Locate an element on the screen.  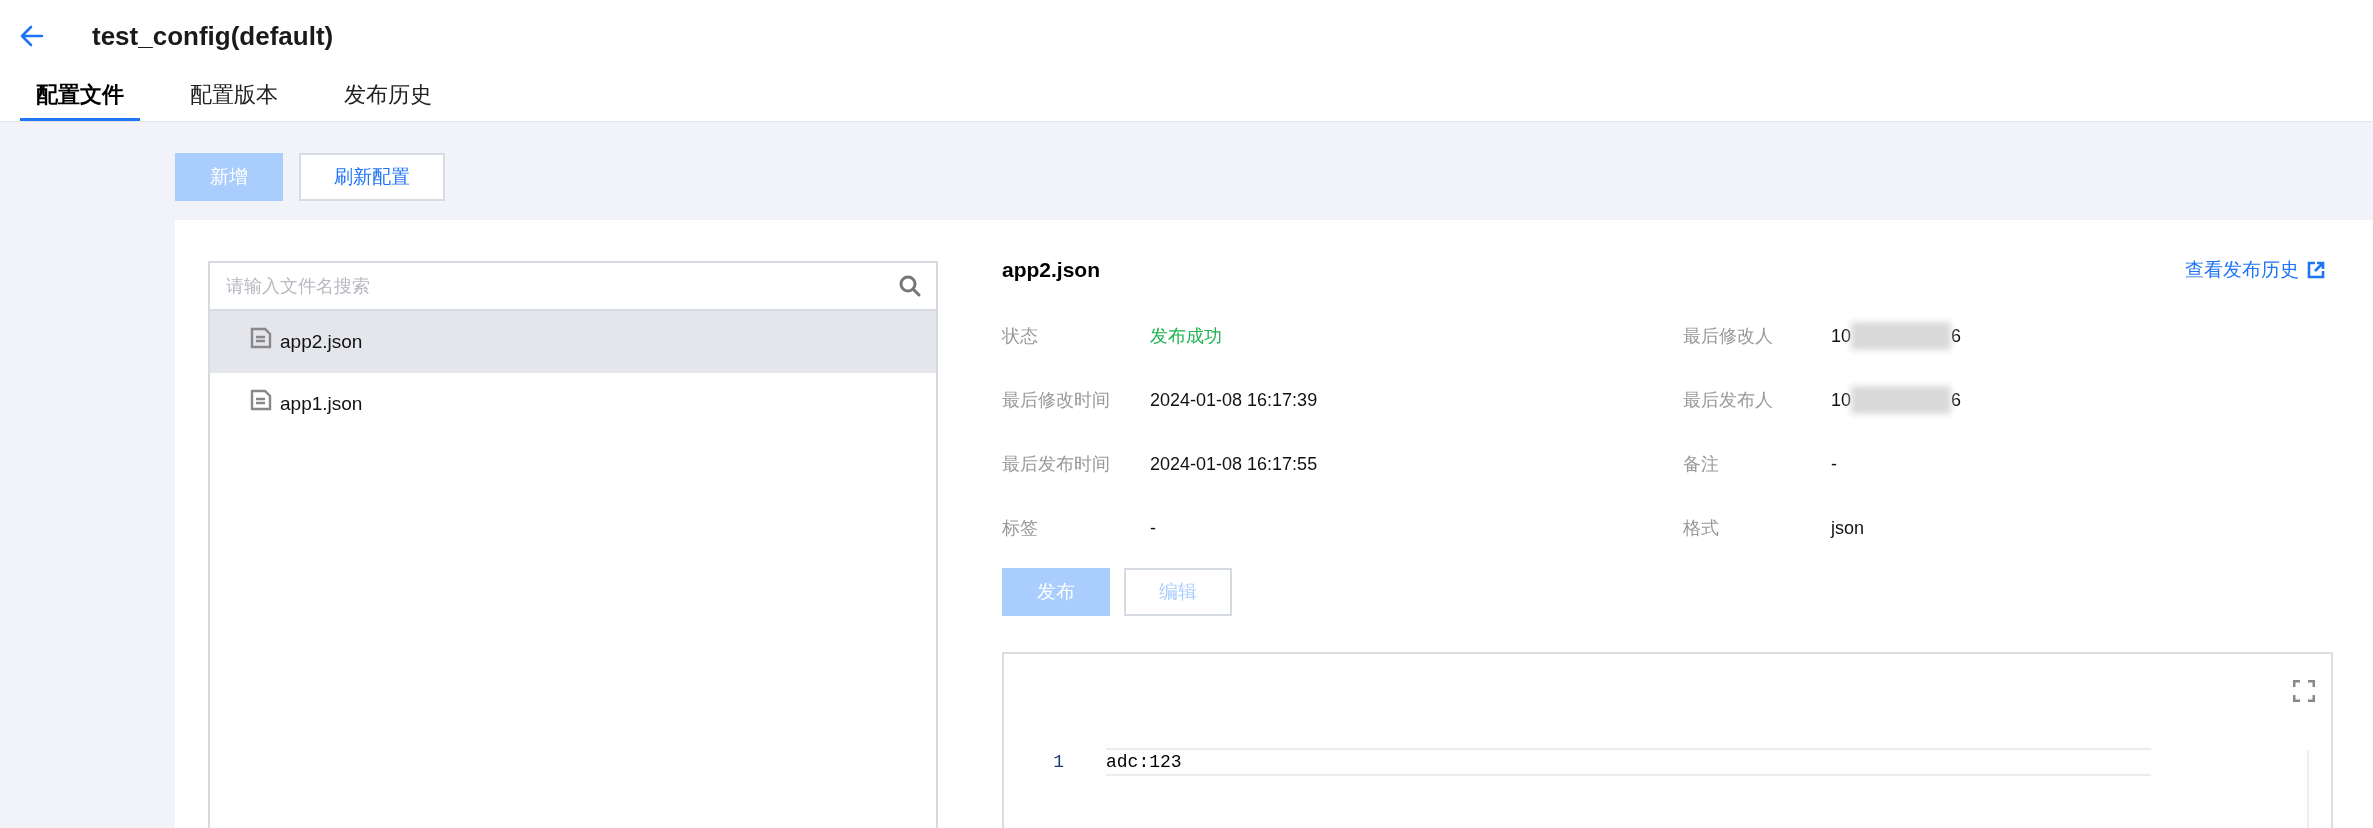
tab: 配置版本 is located at coordinates (234, 96).